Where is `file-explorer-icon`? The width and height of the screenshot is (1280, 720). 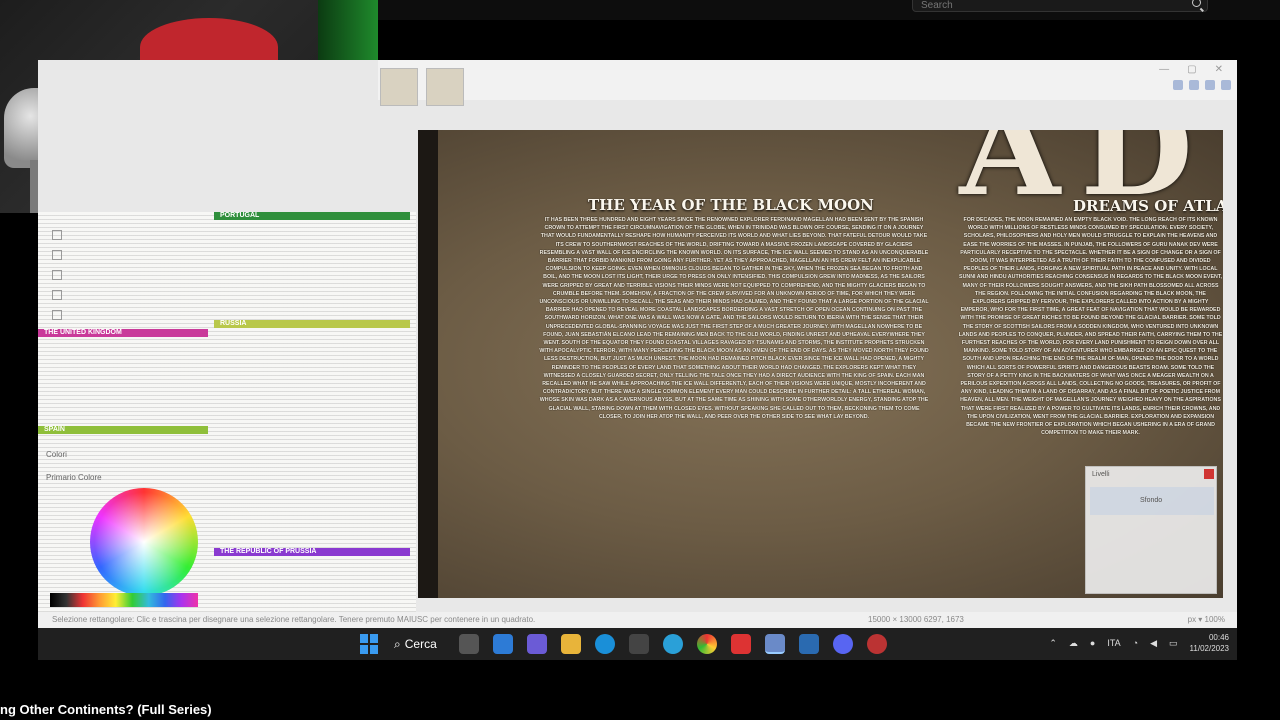 file-explorer-icon is located at coordinates (570, 644).